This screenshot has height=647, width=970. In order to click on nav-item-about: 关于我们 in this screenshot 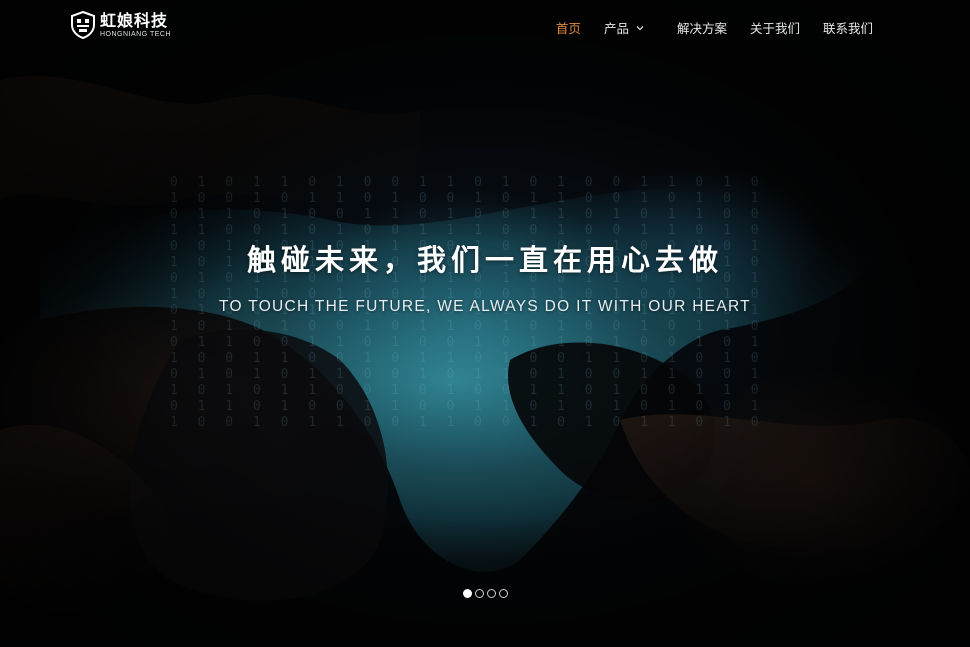, I will do `click(775, 27)`.